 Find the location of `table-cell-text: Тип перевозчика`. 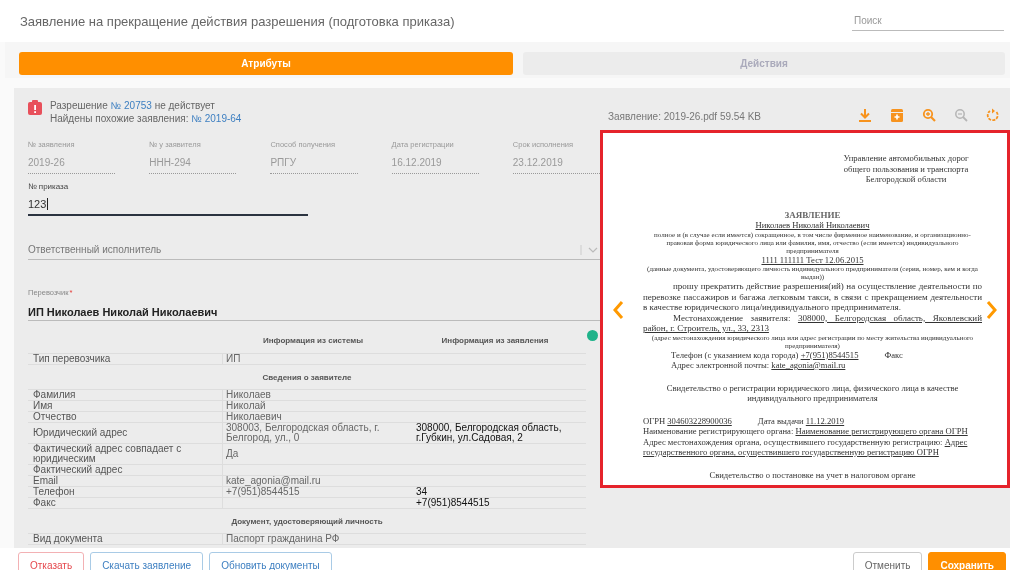

table-cell-text: Тип перевозчика is located at coordinates (72, 359).